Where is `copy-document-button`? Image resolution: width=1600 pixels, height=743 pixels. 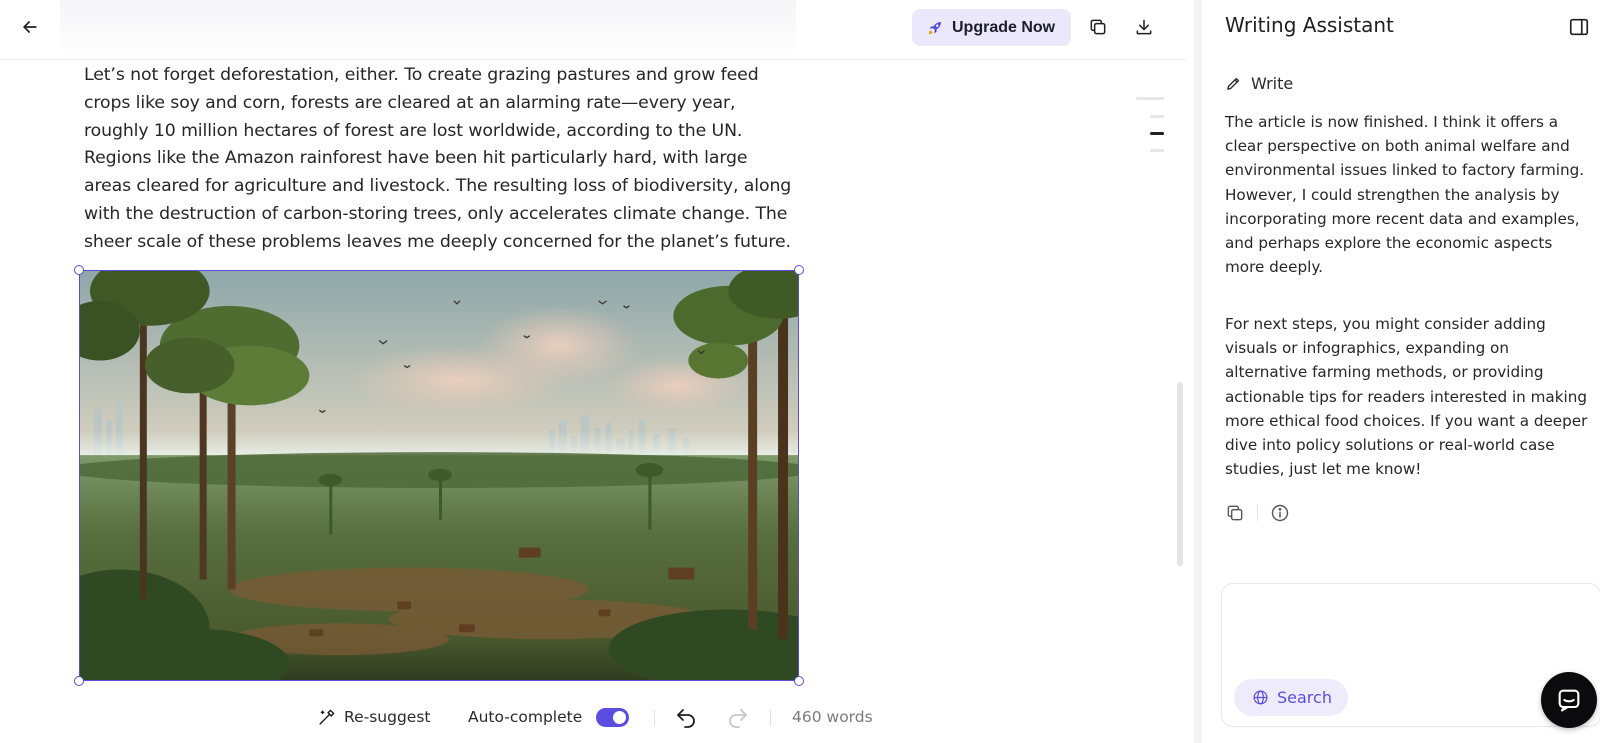
copy-document-button is located at coordinates (1098, 27).